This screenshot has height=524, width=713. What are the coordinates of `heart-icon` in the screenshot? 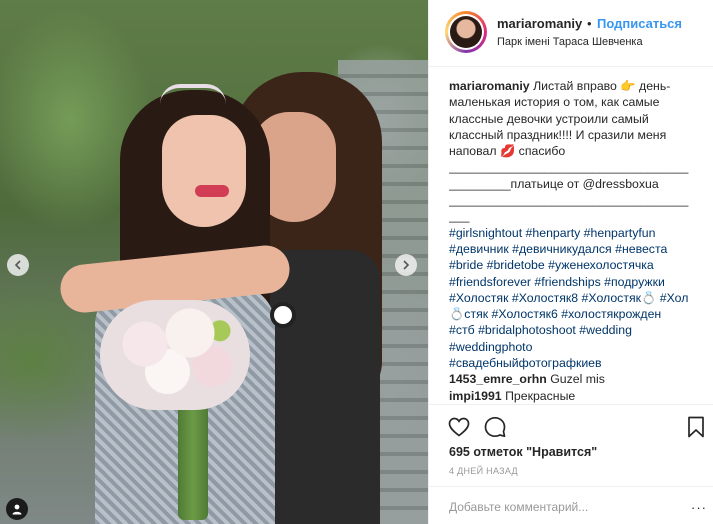 It's located at (459, 427).